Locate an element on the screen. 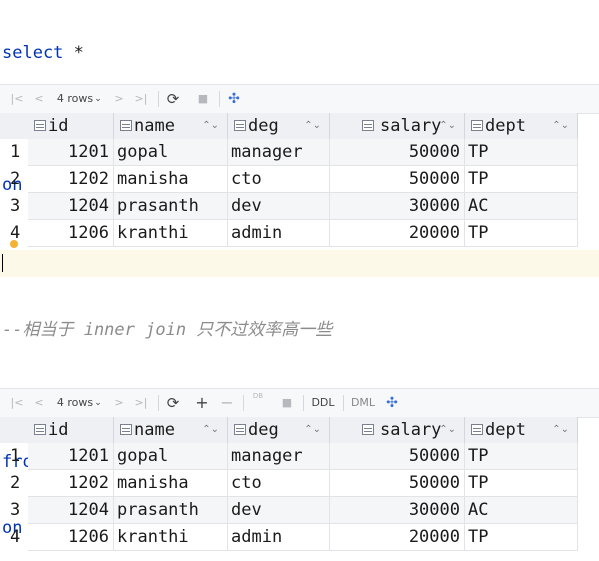  dml-button: DML is located at coordinates (363, 403).